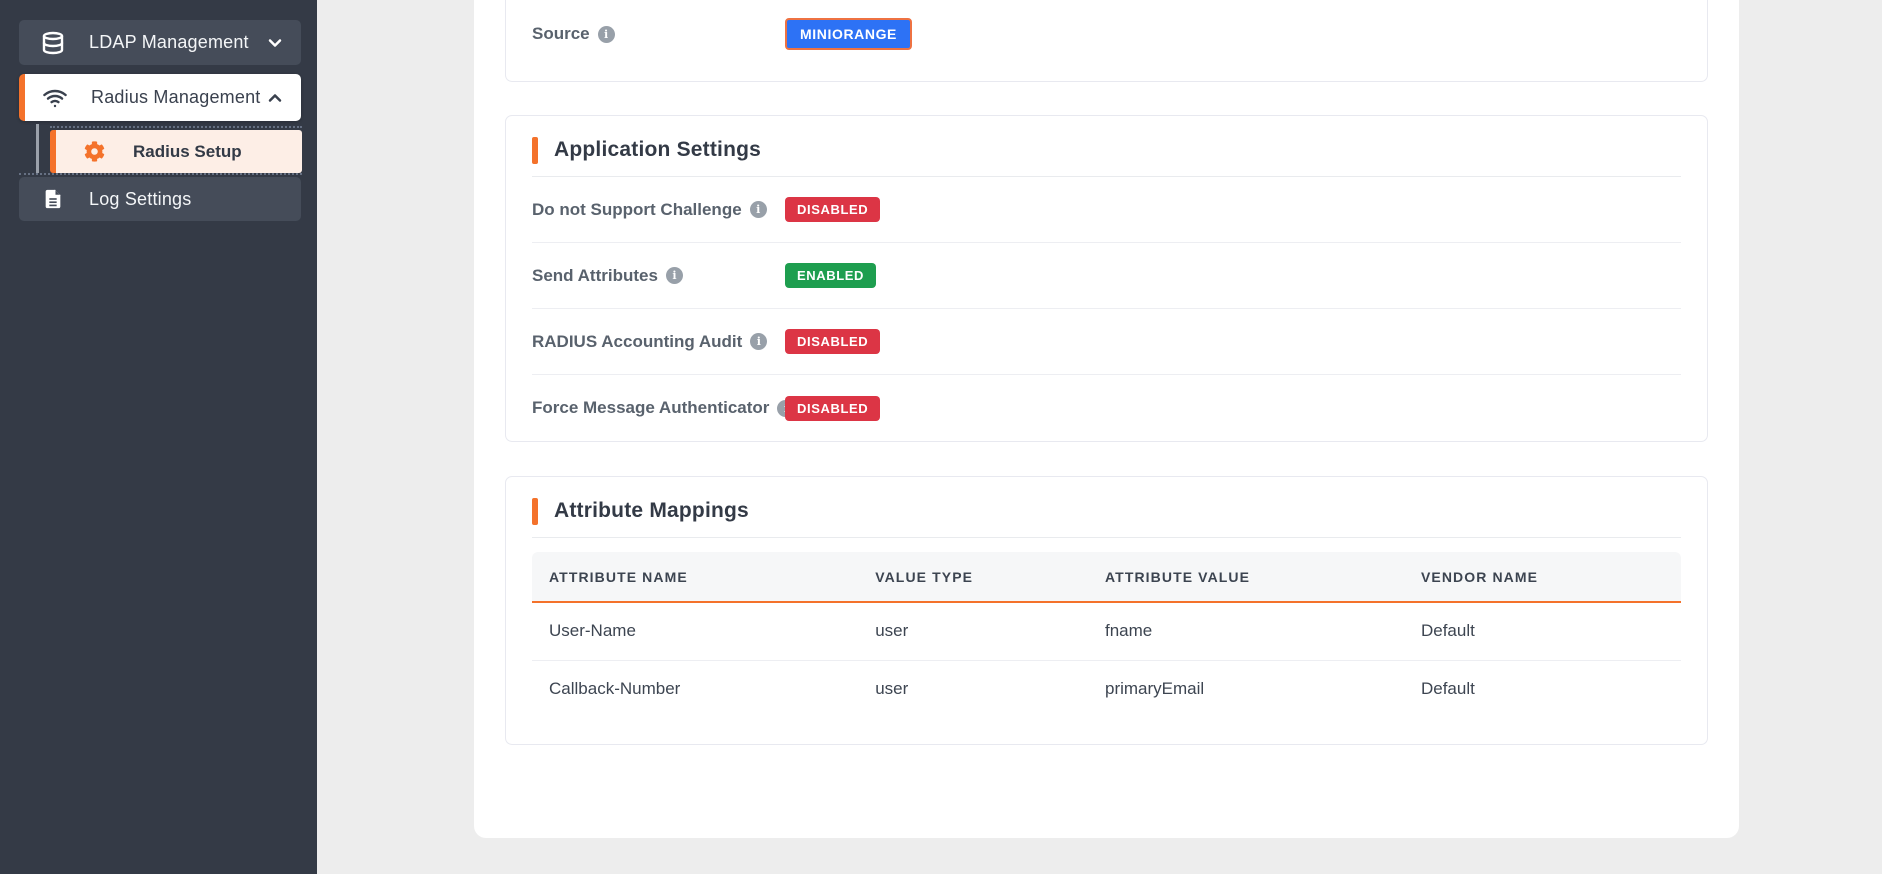  What do you see at coordinates (980, 577) in the screenshot?
I see `column-header: VALUE TYPE` at bounding box center [980, 577].